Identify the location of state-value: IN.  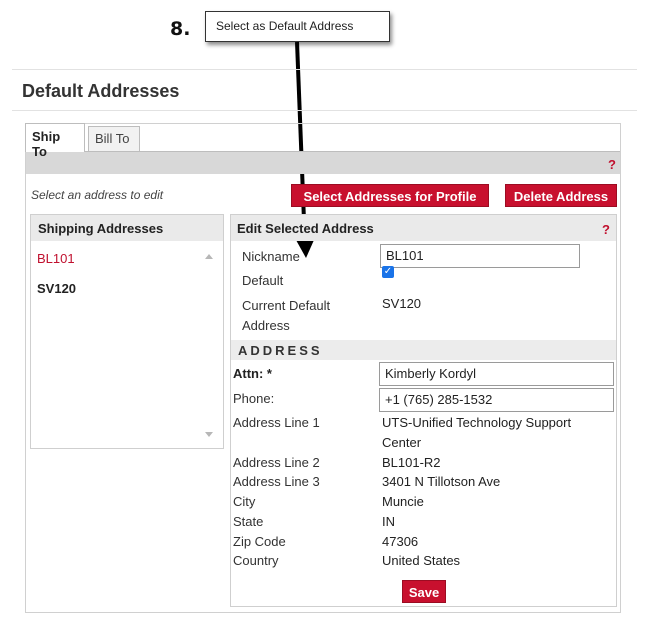
(388, 521).